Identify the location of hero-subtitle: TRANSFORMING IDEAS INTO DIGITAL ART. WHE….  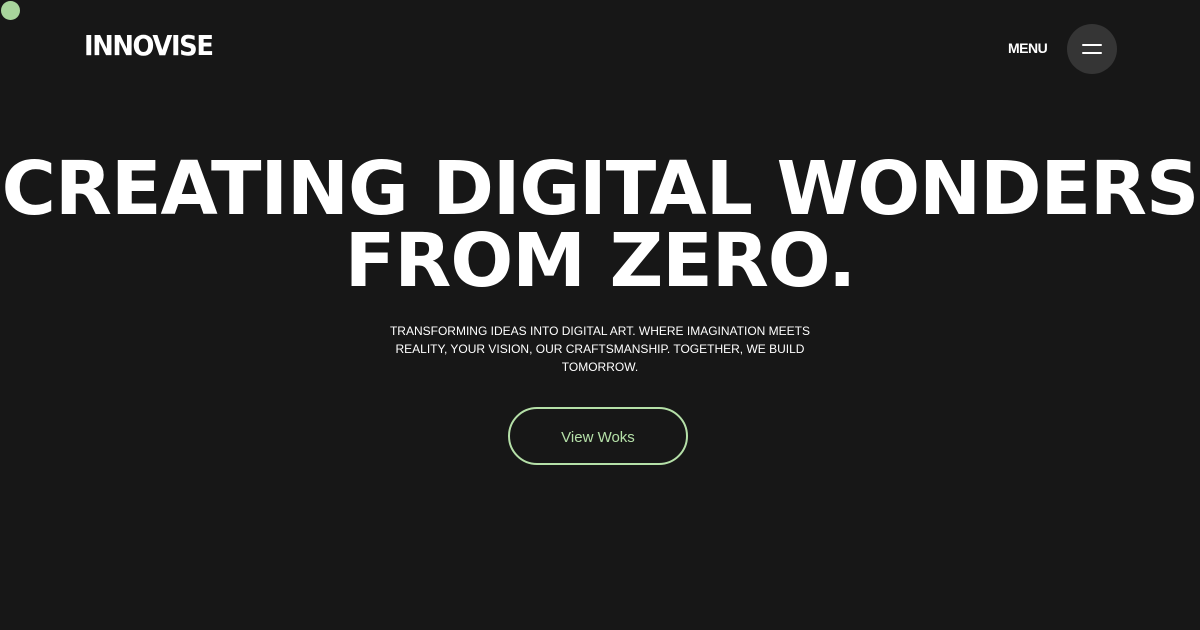
(600, 349).